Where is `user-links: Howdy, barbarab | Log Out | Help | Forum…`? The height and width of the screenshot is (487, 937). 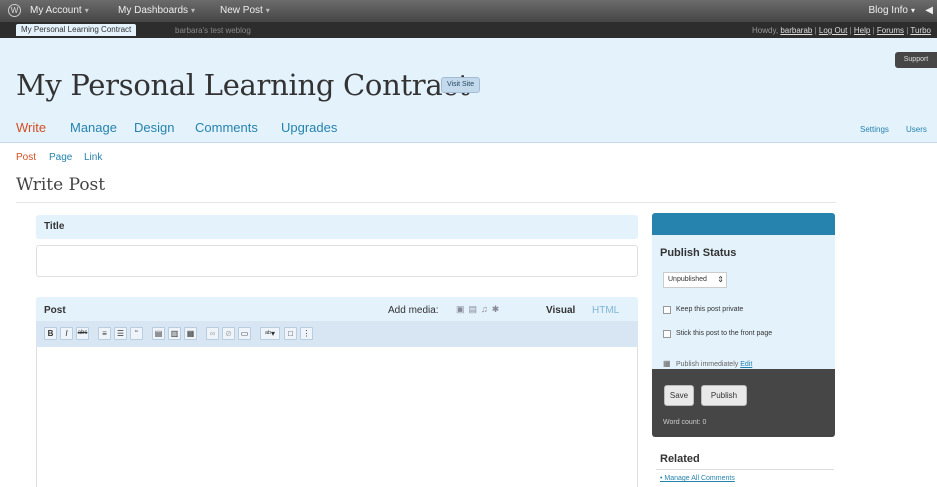 user-links: Howdy, barbarab | Log Out | Help | Forum… is located at coordinates (841, 30).